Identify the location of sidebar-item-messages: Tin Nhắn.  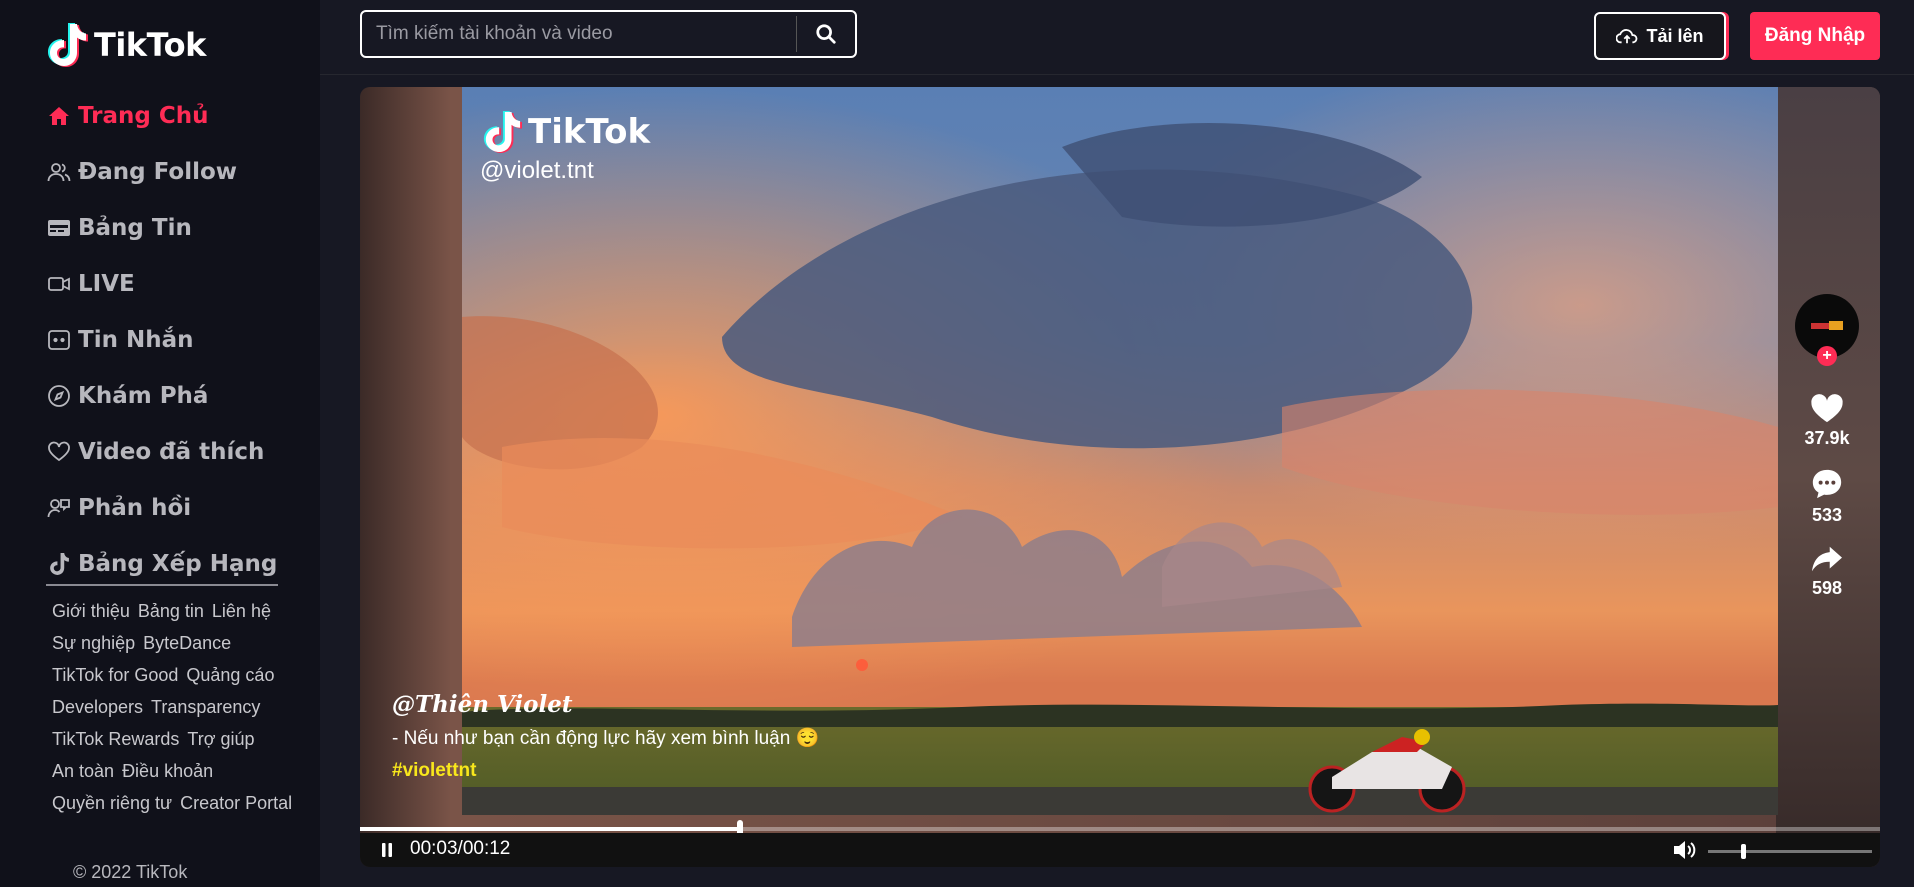
(164, 340).